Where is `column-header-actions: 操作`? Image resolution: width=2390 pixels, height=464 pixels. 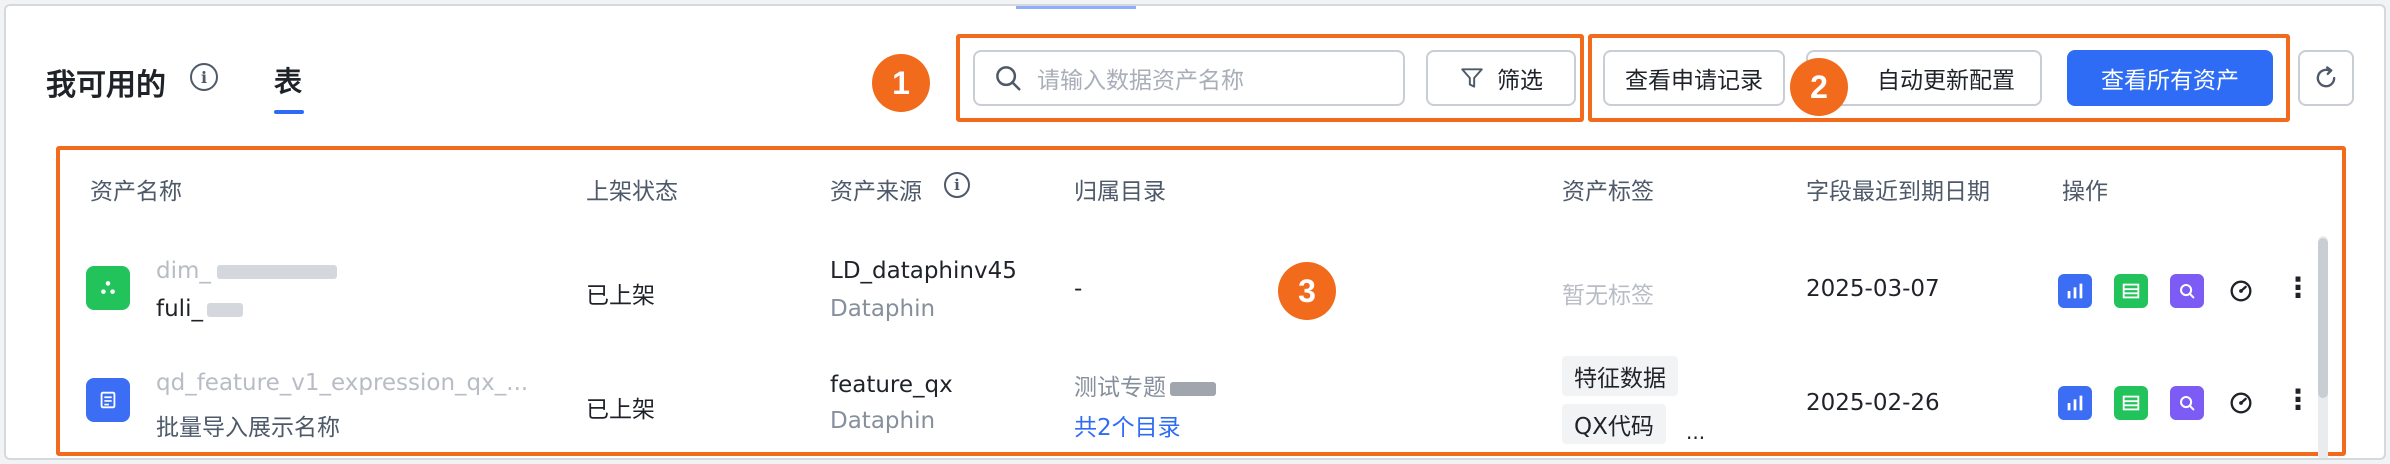 column-header-actions: 操作 is located at coordinates (2085, 192).